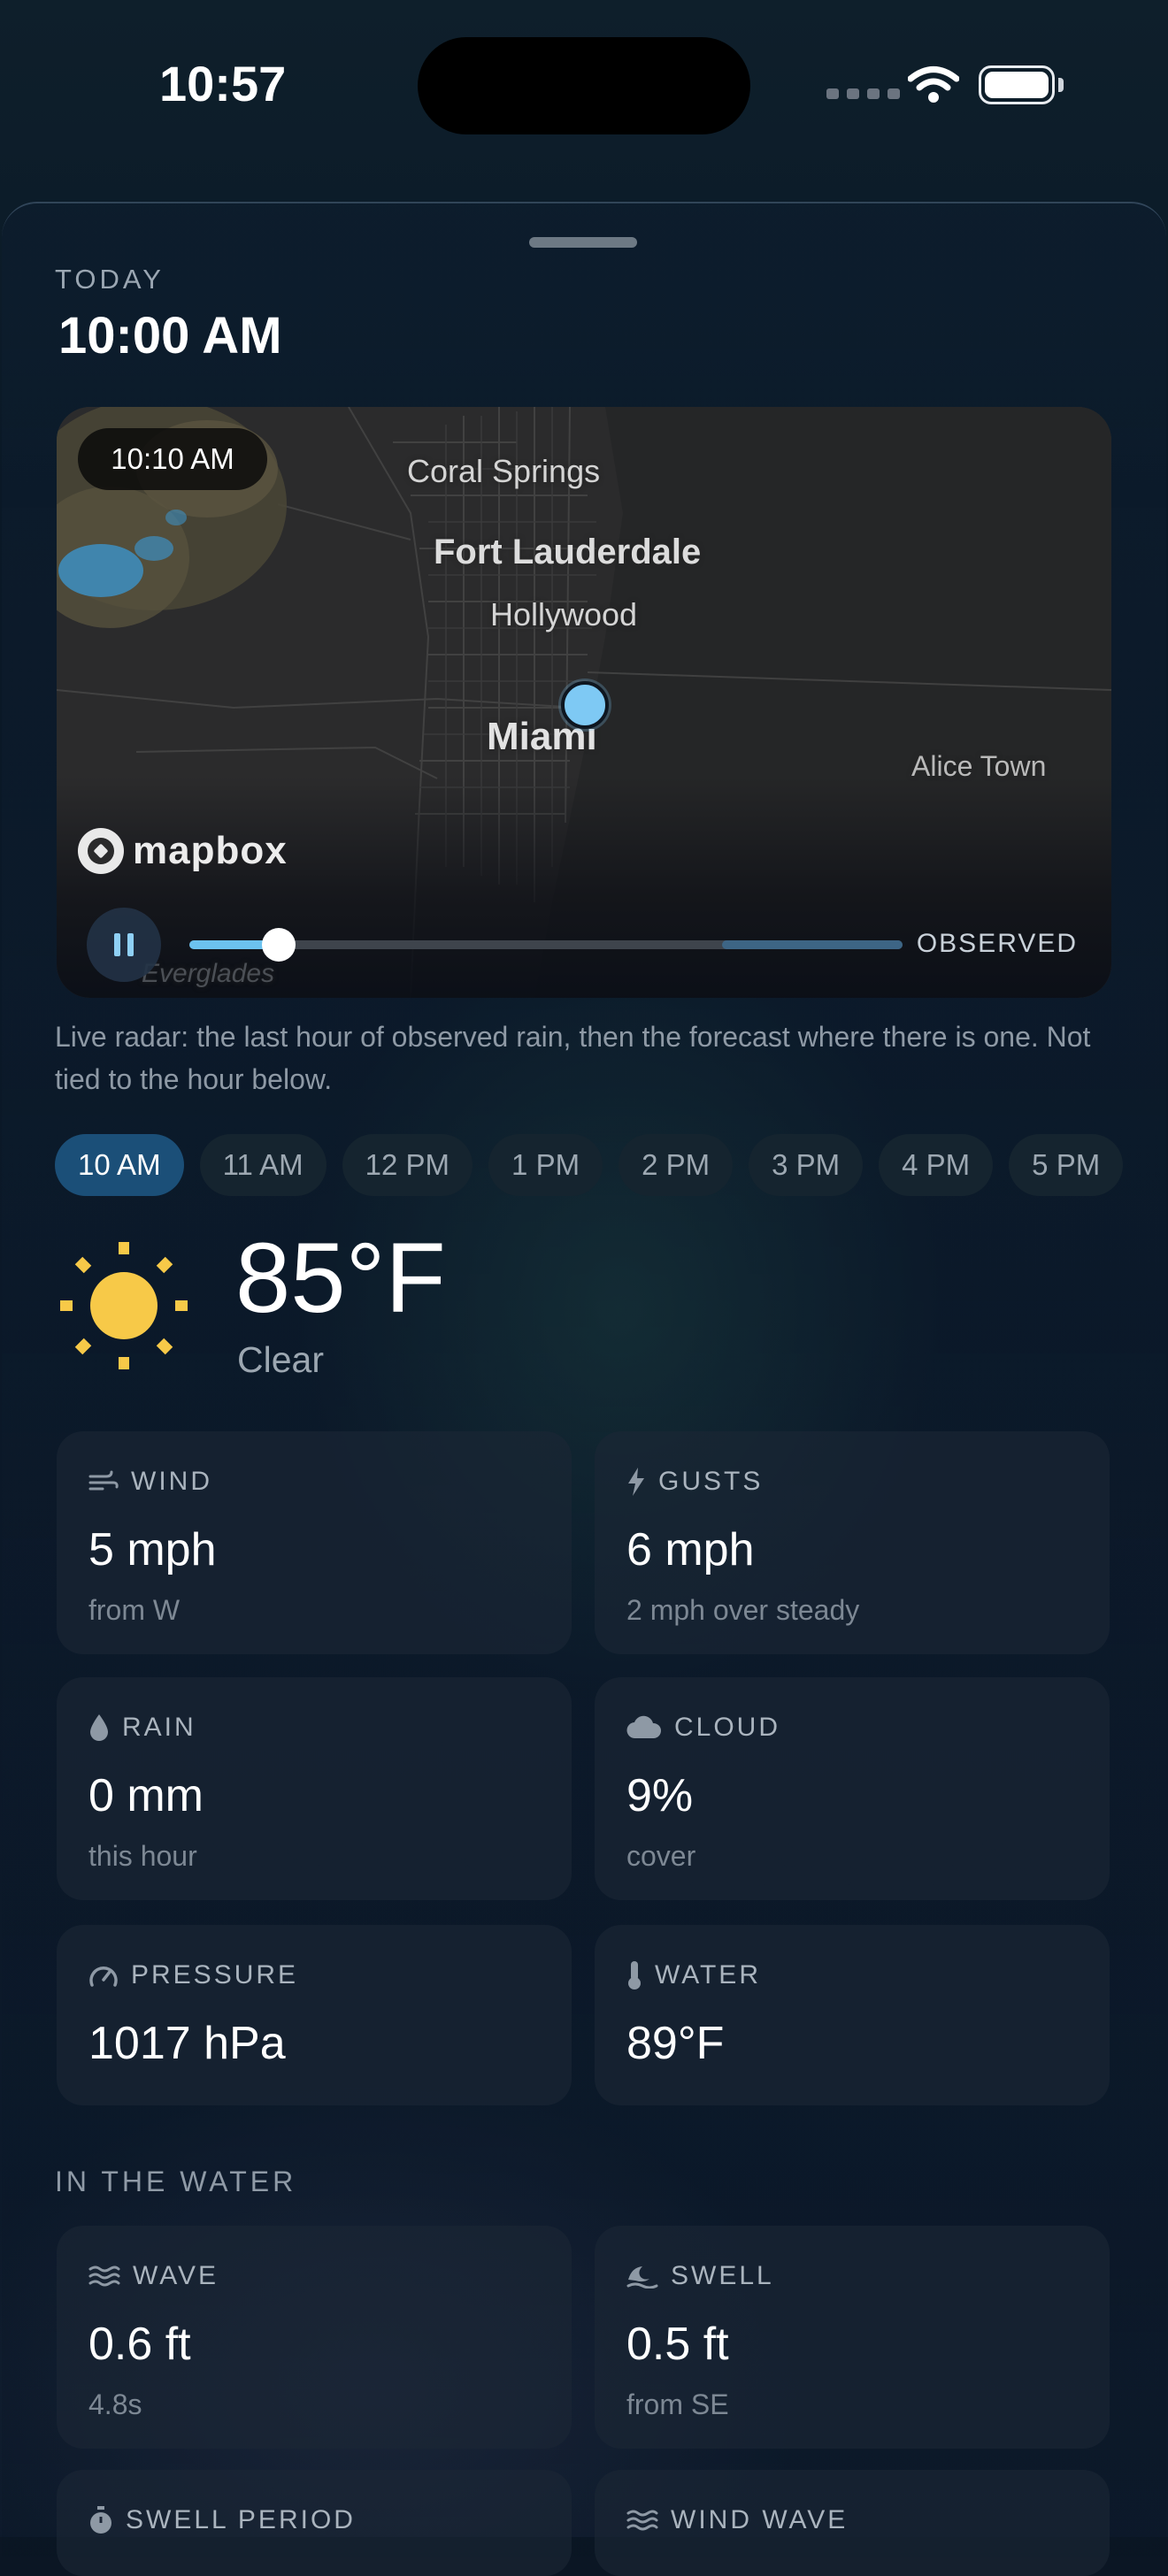 The width and height of the screenshot is (1168, 2576). Describe the element at coordinates (1067, 1165) in the screenshot. I see `hour-chip: 5 PM` at that location.